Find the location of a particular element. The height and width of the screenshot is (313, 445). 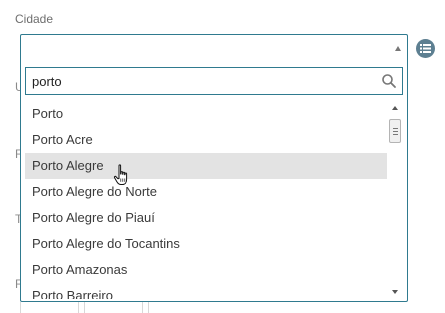

list-item: Porto is located at coordinates (206, 114).